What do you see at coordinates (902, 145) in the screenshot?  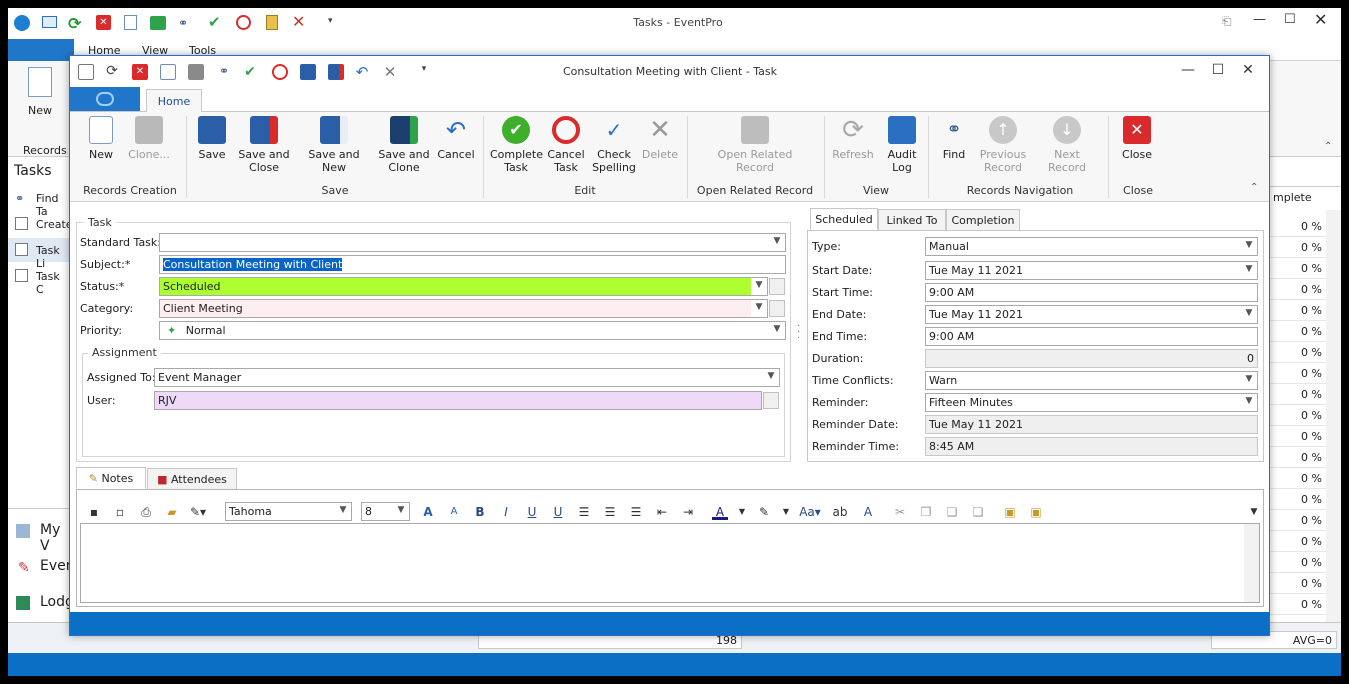 I see `audit-log-button: Audit Log` at bounding box center [902, 145].